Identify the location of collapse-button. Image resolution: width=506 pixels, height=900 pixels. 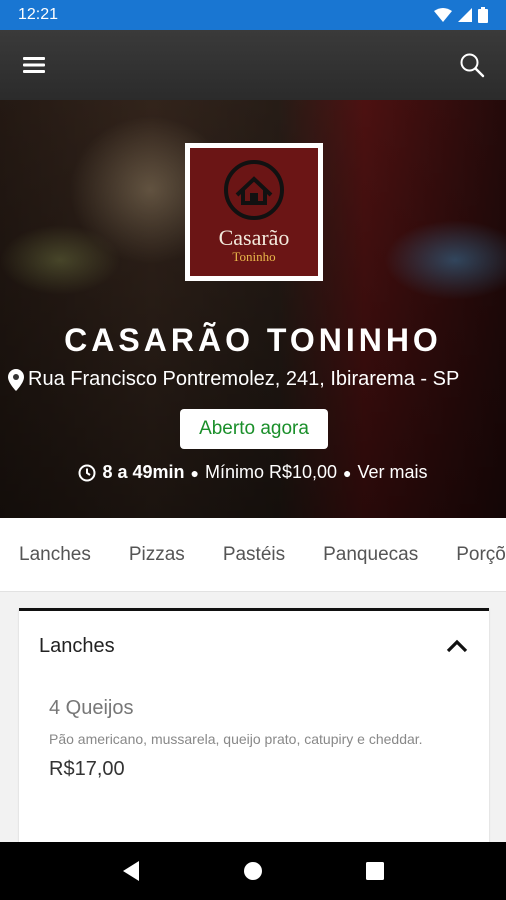
(457, 646).